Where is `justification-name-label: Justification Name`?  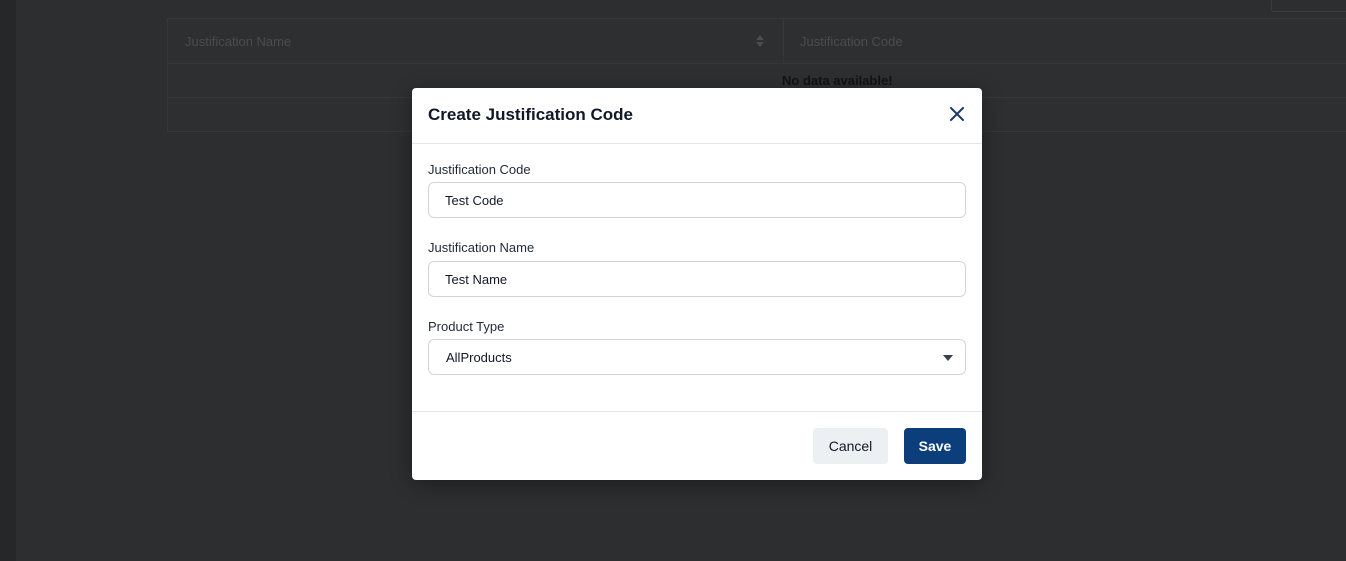 justification-name-label: Justification Name is located at coordinates (481, 247).